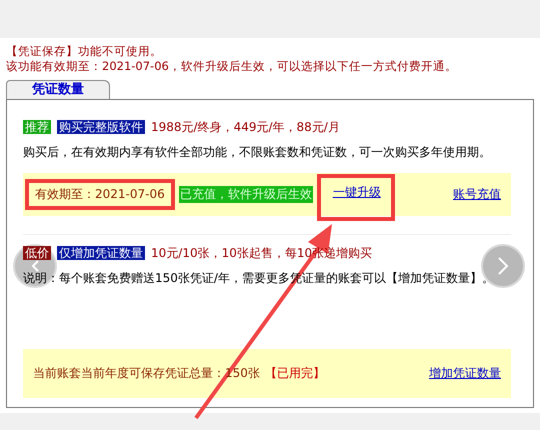  What do you see at coordinates (477, 194) in the screenshot?
I see `link: 账号充值` at bounding box center [477, 194].